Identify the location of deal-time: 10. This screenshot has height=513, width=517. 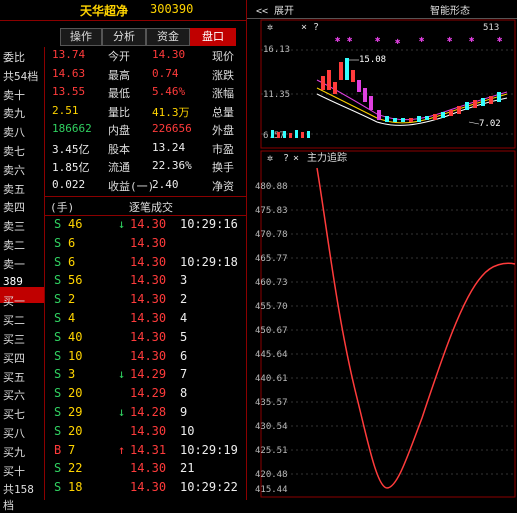
(187, 430).